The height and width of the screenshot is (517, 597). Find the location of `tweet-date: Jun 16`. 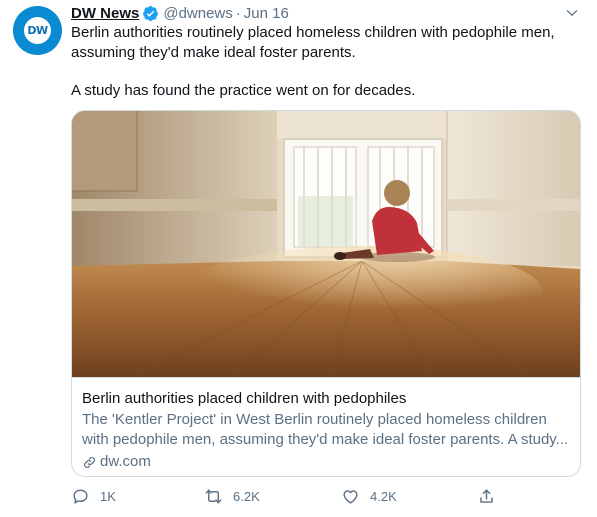

tweet-date: Jun 16 is located at coordinates (266, 13).